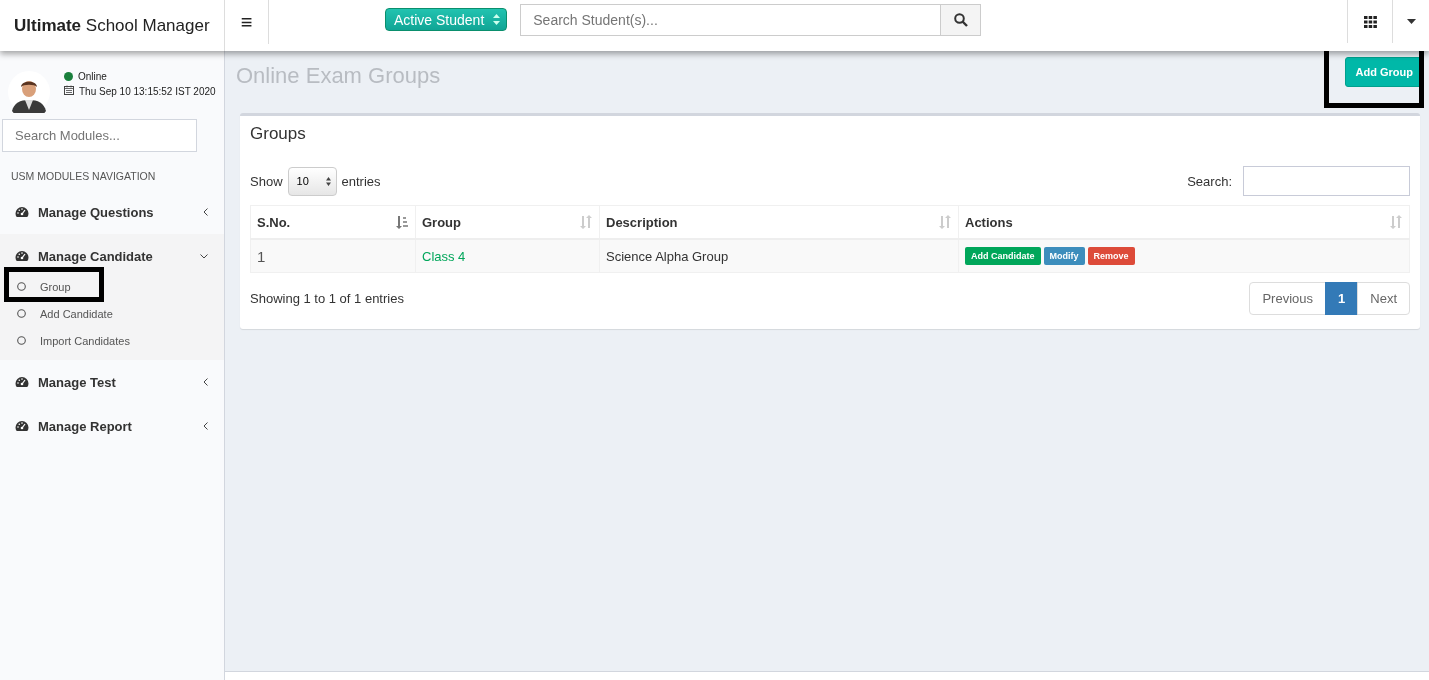  Describe the element at coordinates (29, 92) in the screenshot. I see `user-avatar` at that location.